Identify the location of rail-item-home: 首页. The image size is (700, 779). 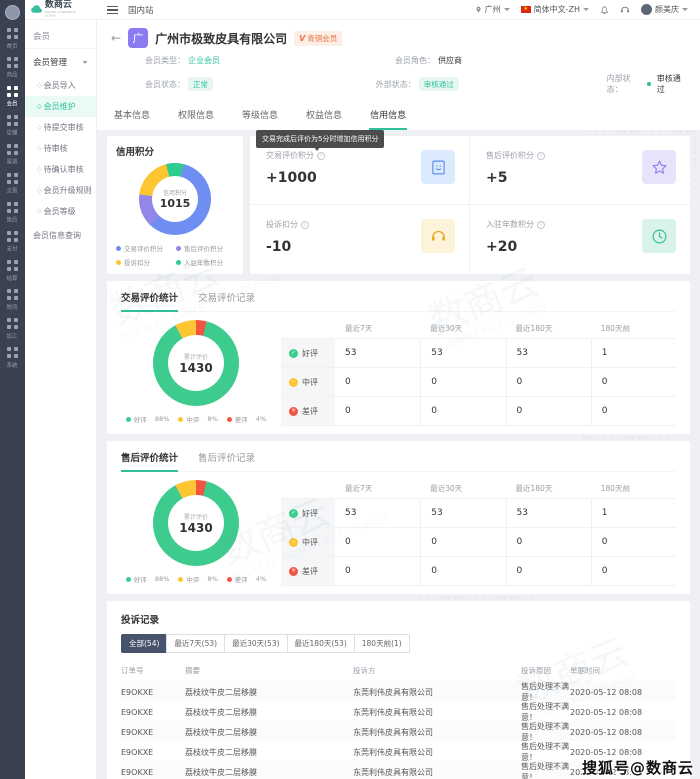
(12, 39).